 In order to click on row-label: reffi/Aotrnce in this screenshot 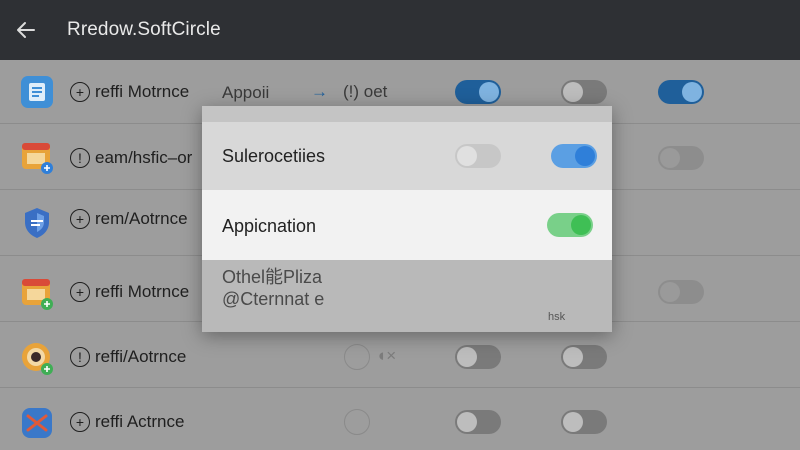, I will do `click(141, 356)`.